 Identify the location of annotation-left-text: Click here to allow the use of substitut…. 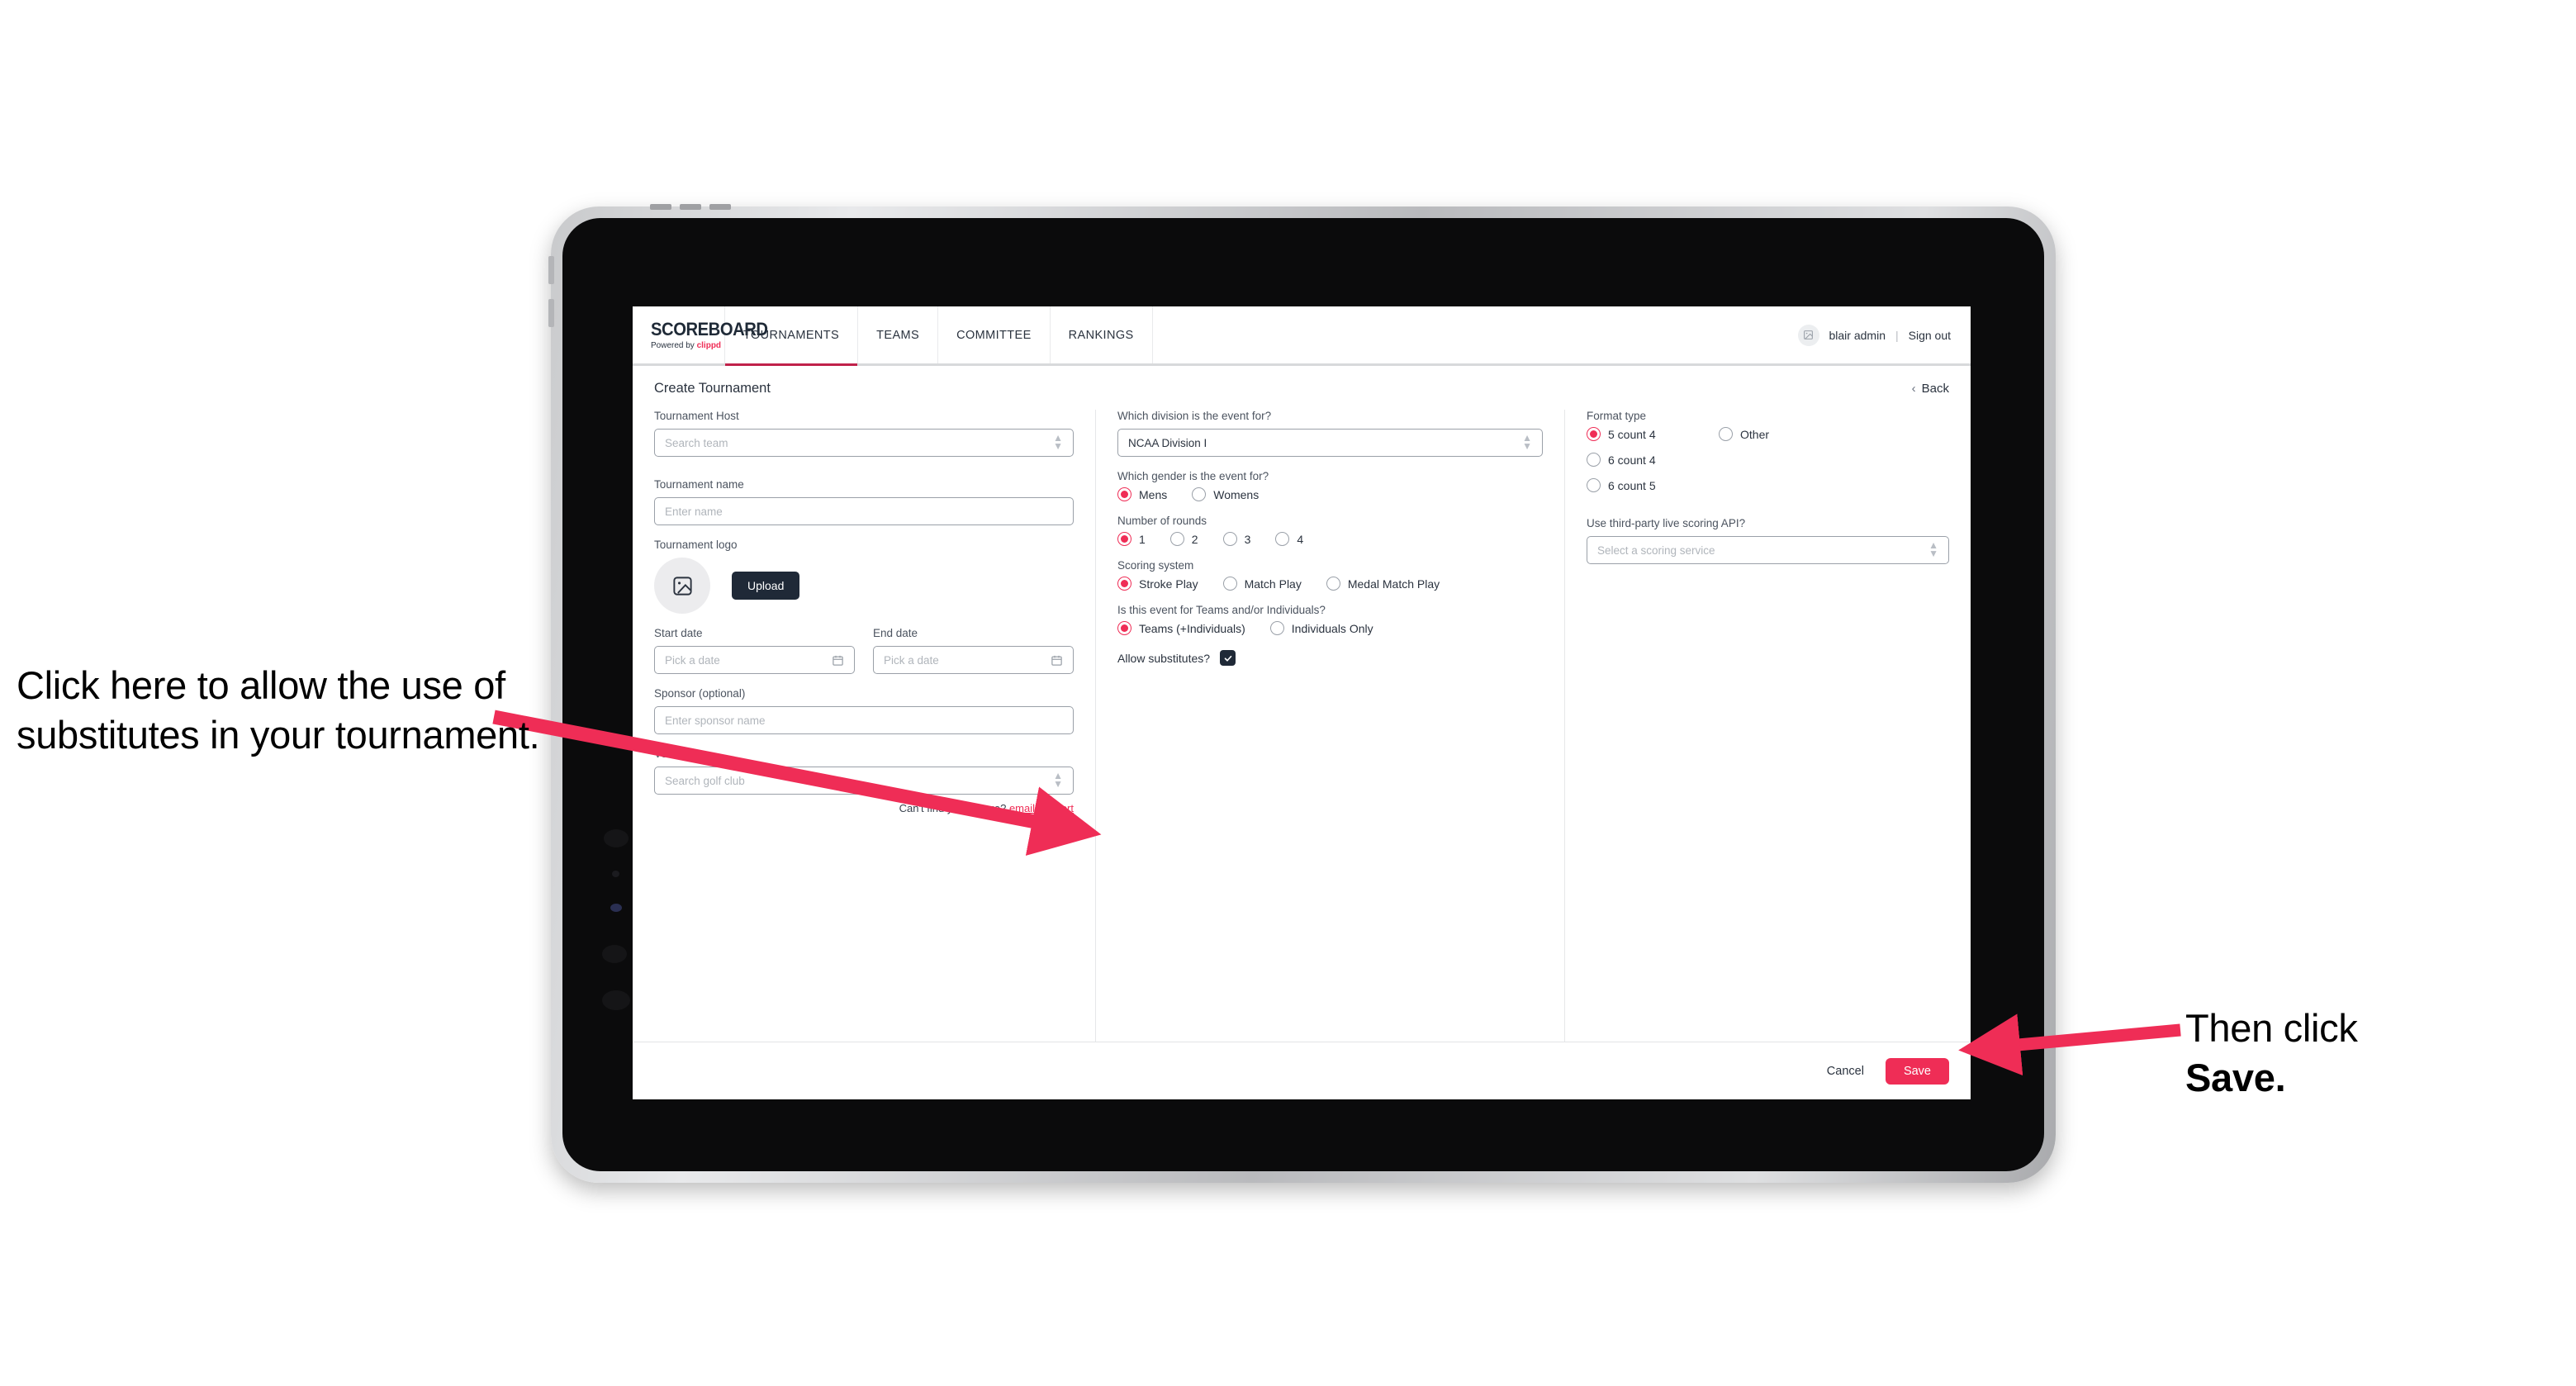
(278, 710).